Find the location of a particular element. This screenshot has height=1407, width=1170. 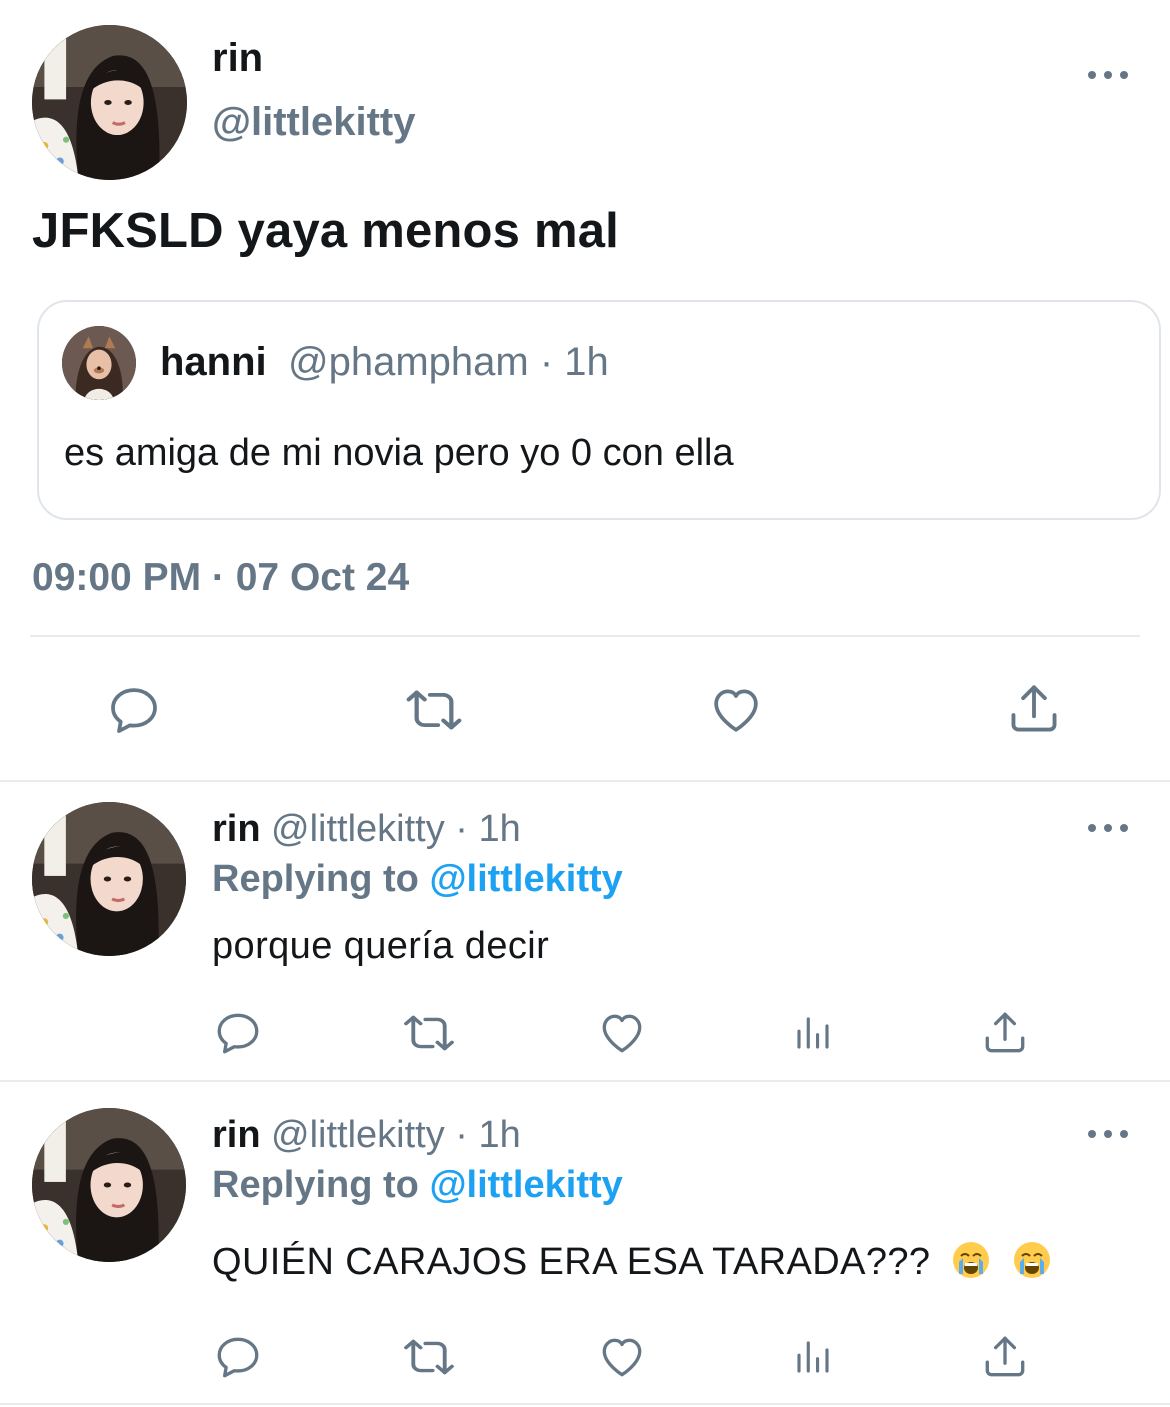

reply-text: QUIÉN CARAJOS ERA ESA TARADA??? is located at coordinates (571, 1262).